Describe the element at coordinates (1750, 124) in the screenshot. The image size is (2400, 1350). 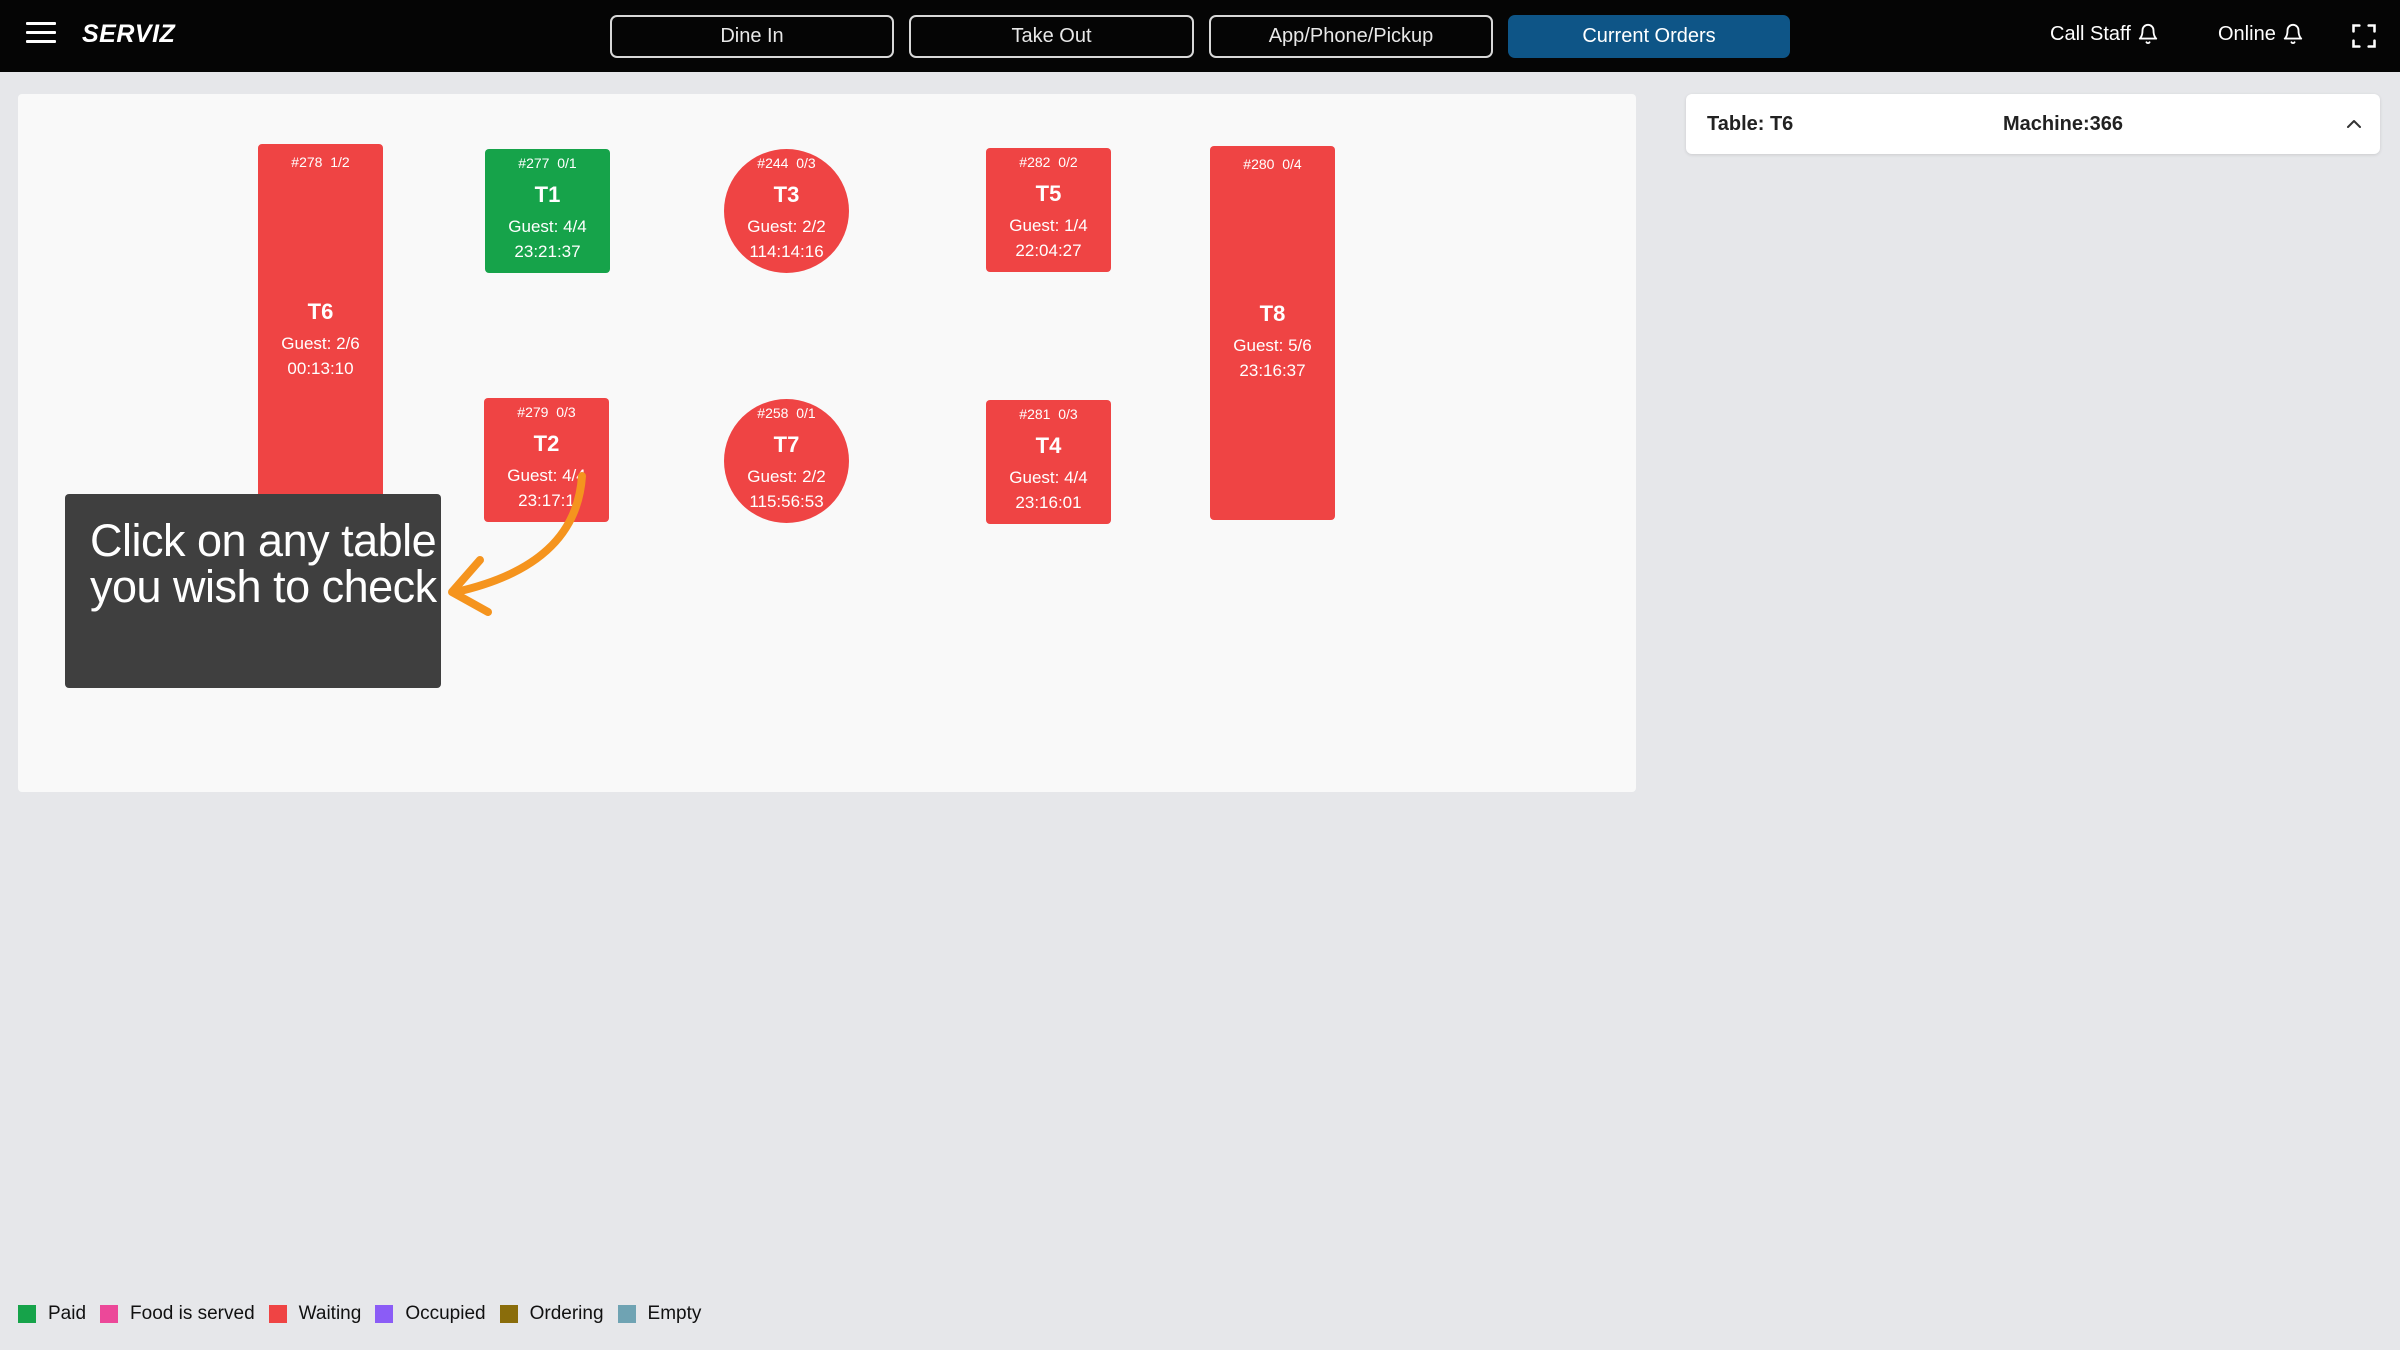
I see `detail-table-label: Table: T6` at that location.